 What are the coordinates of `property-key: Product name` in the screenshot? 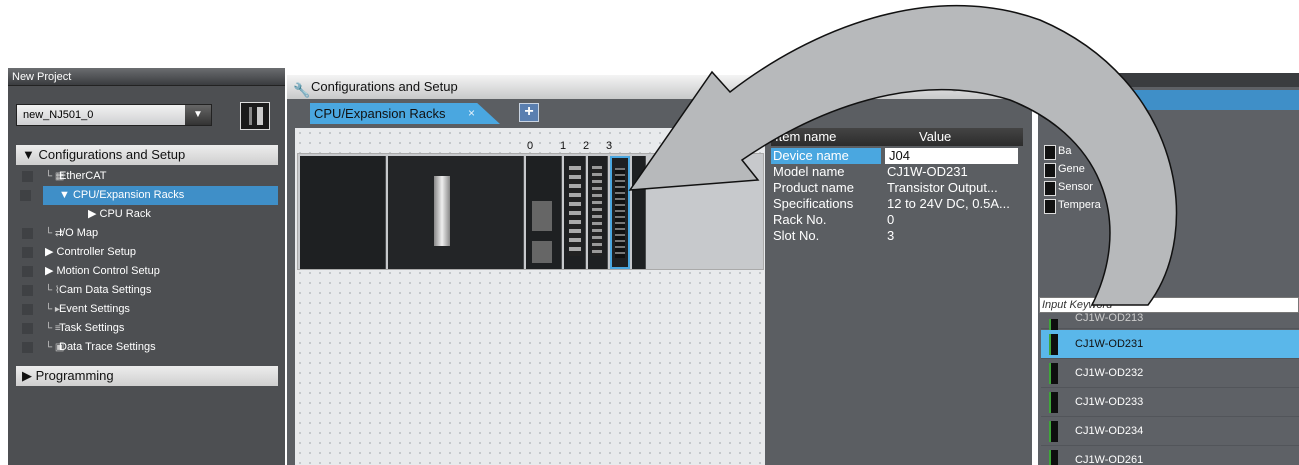 It's located at (813, 187).